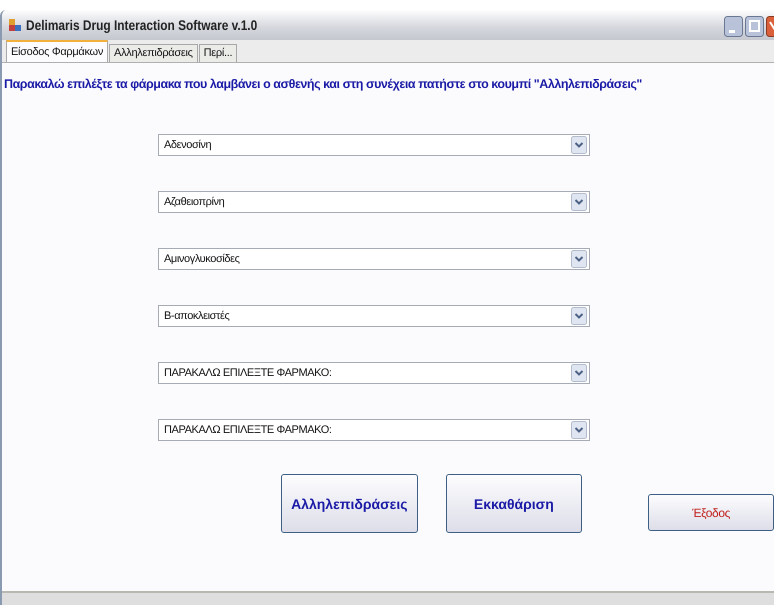  Describe the element at coordinates (323, 83) in the screenshot. I see `instruction-text: Παρακαλώ επιλέξτε τα φάρμακα που λαμβάνει ο ασθενής και στη συνέχεια πατήστε στο κουμπί "Αλληλεπιδράσεις"` at that location.